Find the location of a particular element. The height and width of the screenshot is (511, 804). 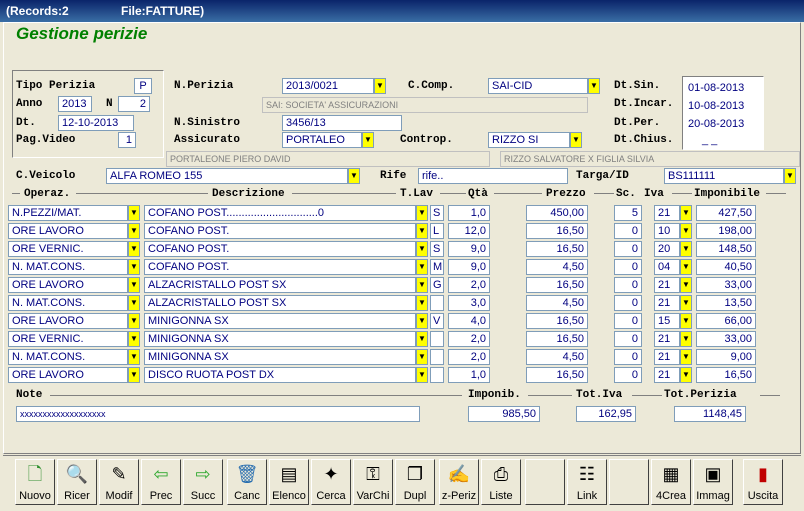

succ-button: ⇨ Succ is located at coordinates (203, 482).